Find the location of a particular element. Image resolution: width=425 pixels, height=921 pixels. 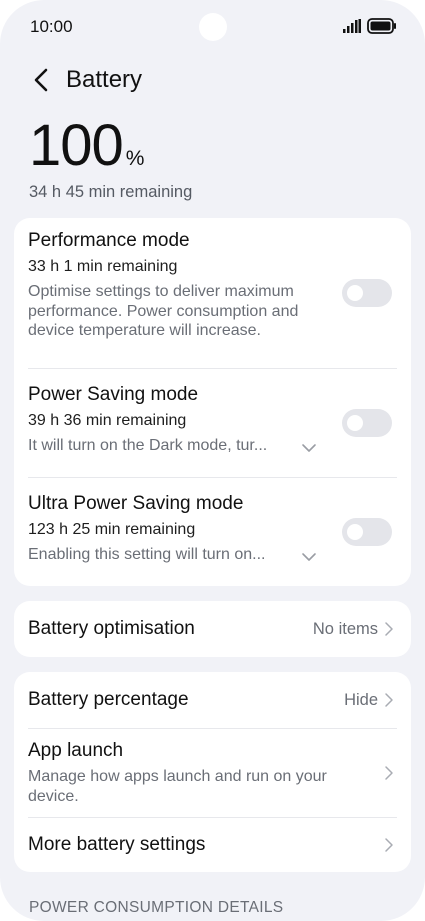

battery-level: 100% is located at coordinates (86, 147).